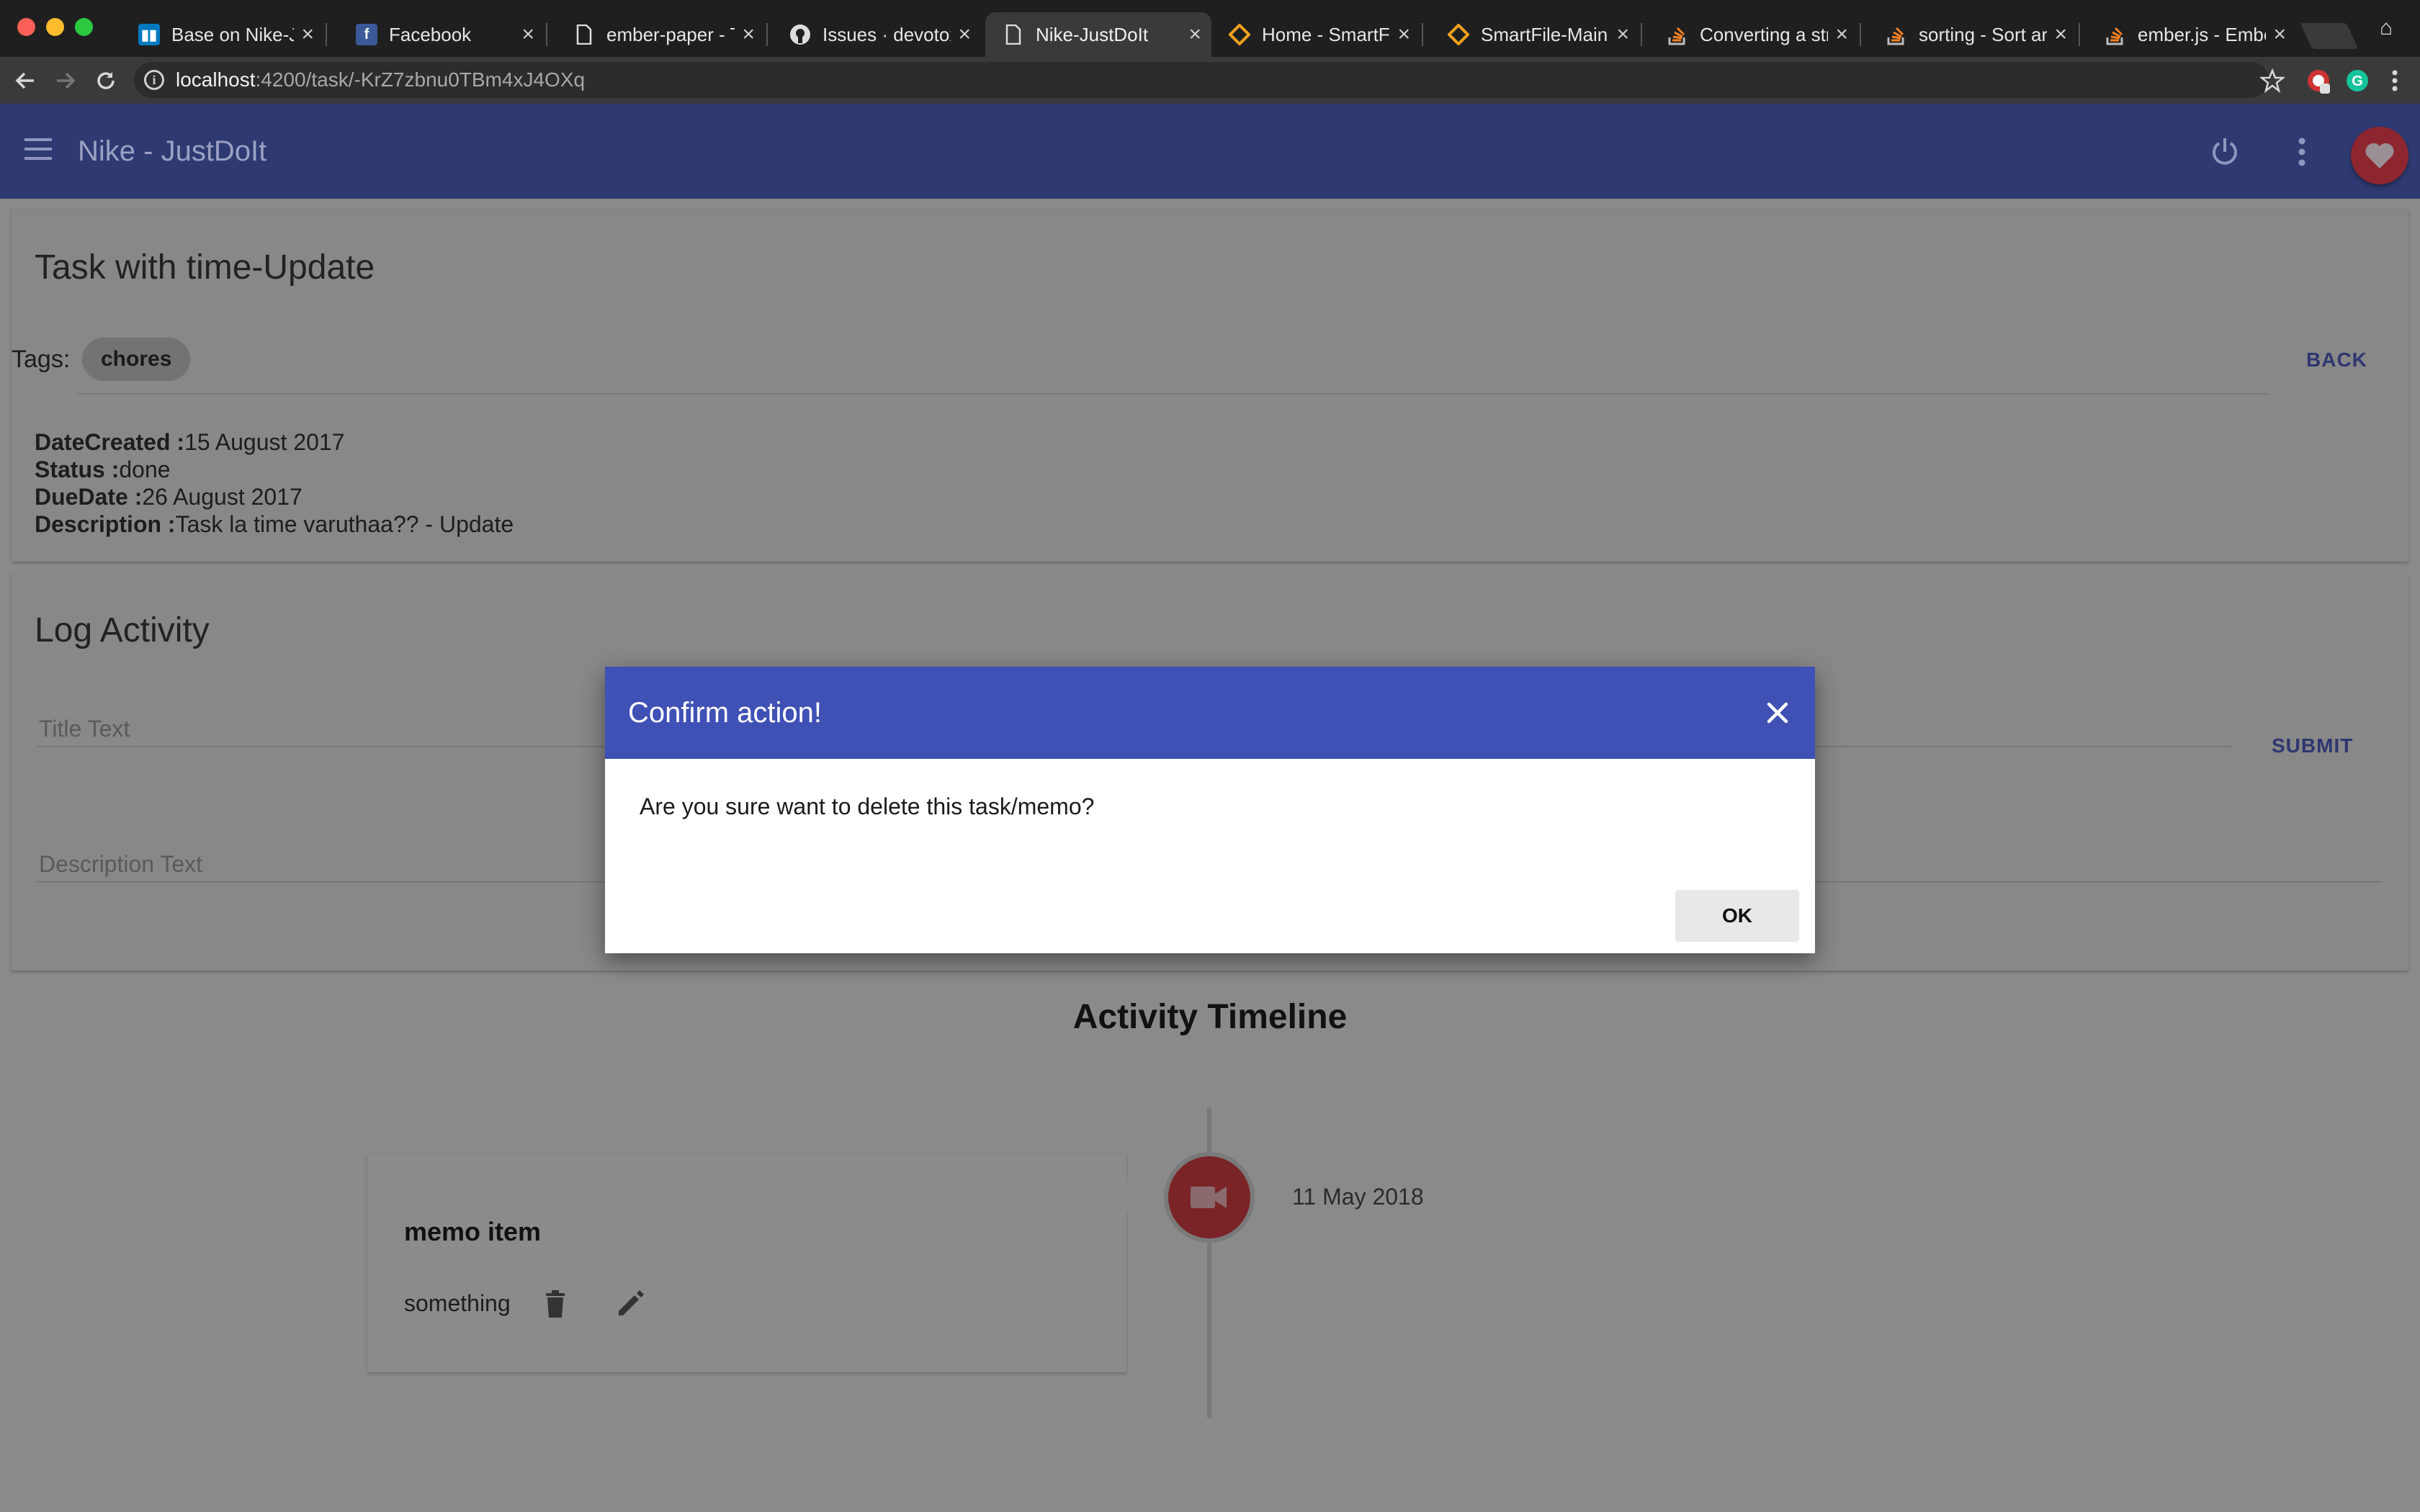 This screenshot has width=2420, height=1512. Describe the element at coordinates (2225, 152) in the screenshot. I see `power-icon` at that location.